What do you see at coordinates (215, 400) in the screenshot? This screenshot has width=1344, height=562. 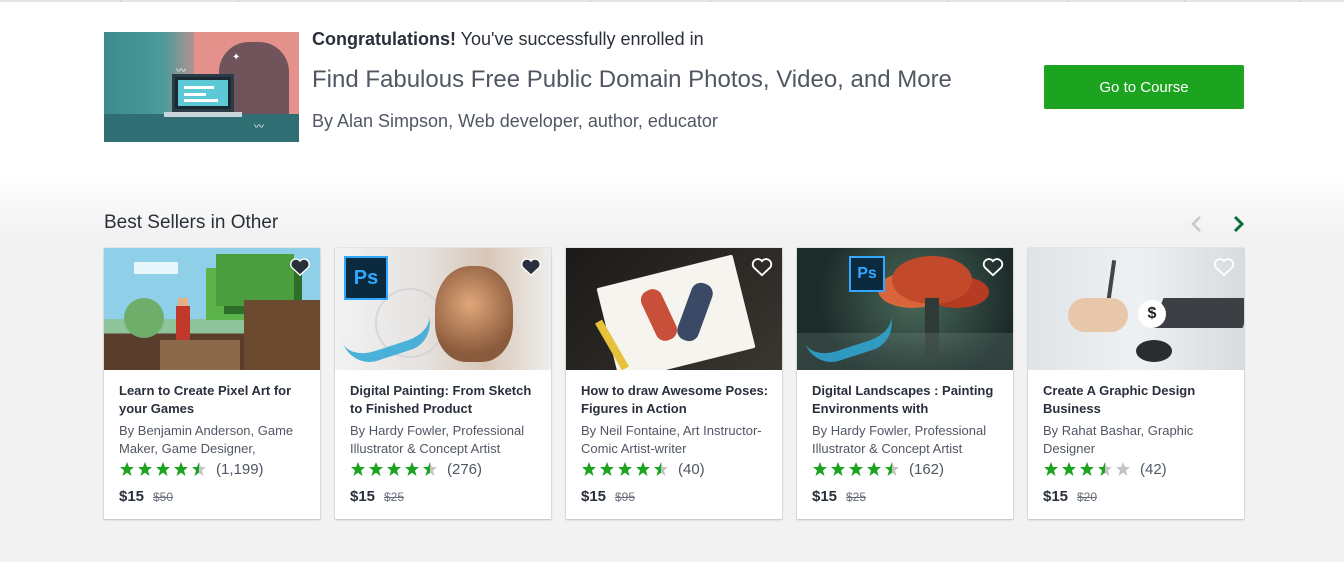 I see `course-card-title: Learn to Create Pixel Art for your Games` at bounding box center [215, 400].